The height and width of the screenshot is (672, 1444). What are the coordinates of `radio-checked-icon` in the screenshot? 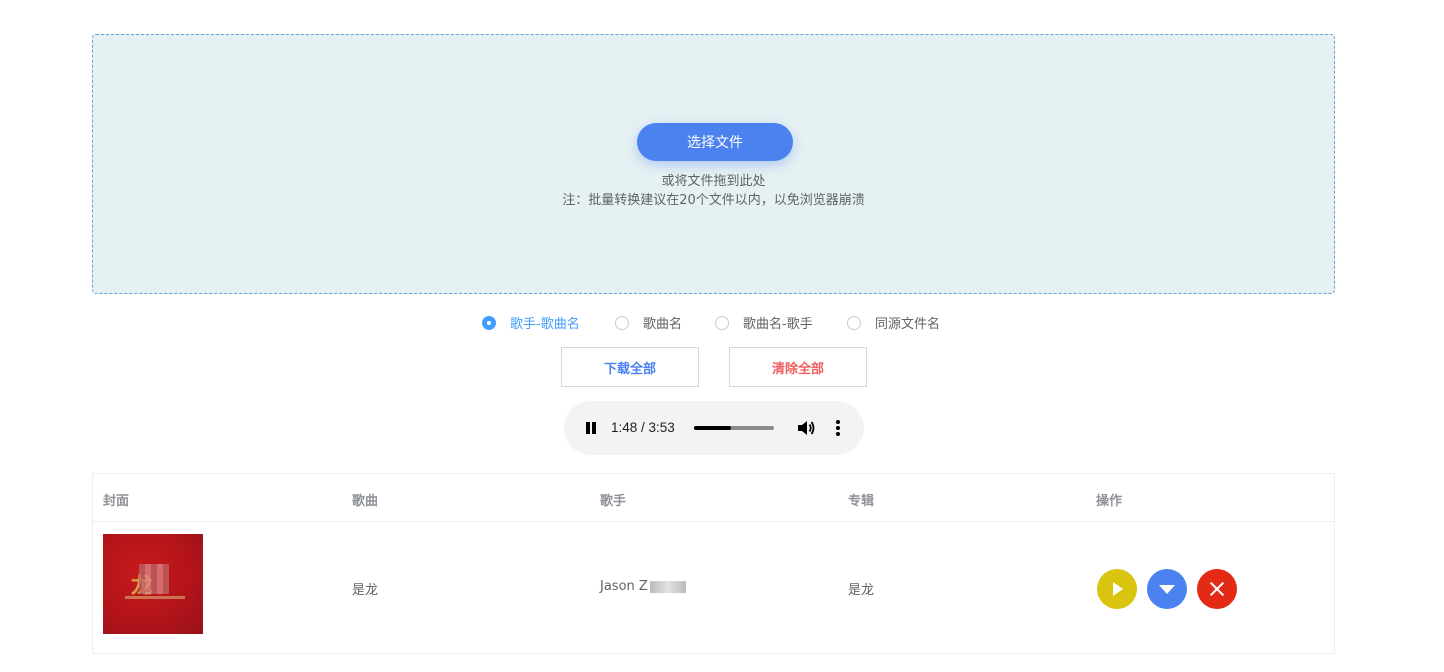 It's located at (489, 322).